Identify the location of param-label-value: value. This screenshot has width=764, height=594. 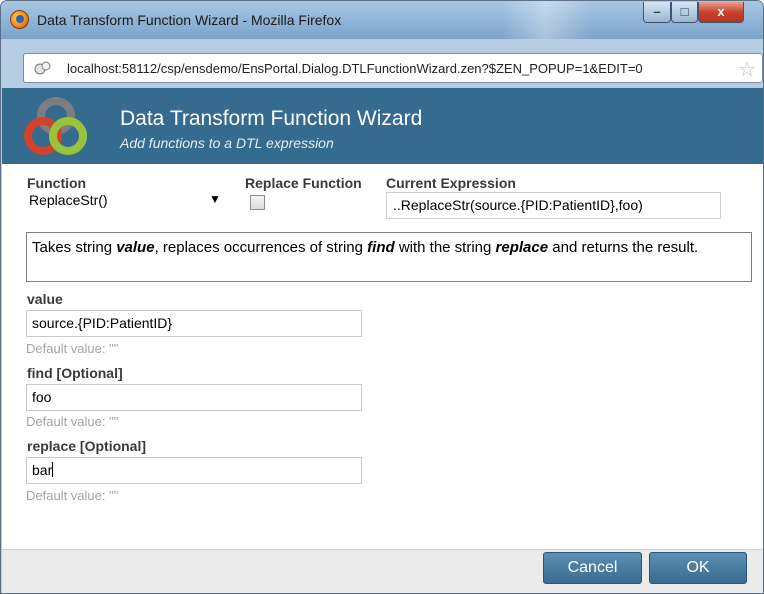
(45, 299).